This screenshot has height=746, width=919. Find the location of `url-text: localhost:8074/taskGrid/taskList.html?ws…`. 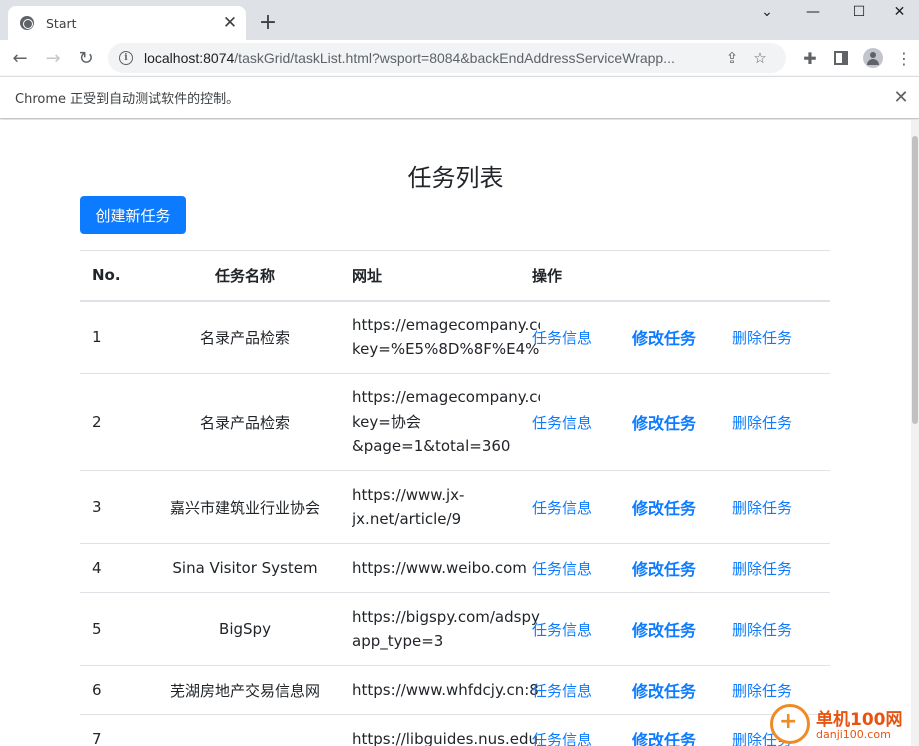

url-text: localhost:8074/taskGrid/taskList.html?ws… is located at coordinates (431, 58).